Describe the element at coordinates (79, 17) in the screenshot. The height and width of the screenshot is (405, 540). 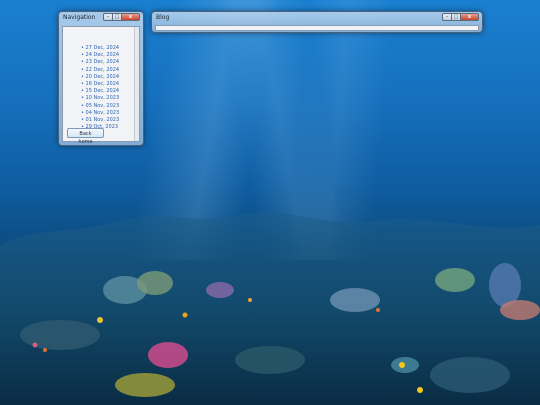
I see `navigation-window-title: Navigation` at that location.